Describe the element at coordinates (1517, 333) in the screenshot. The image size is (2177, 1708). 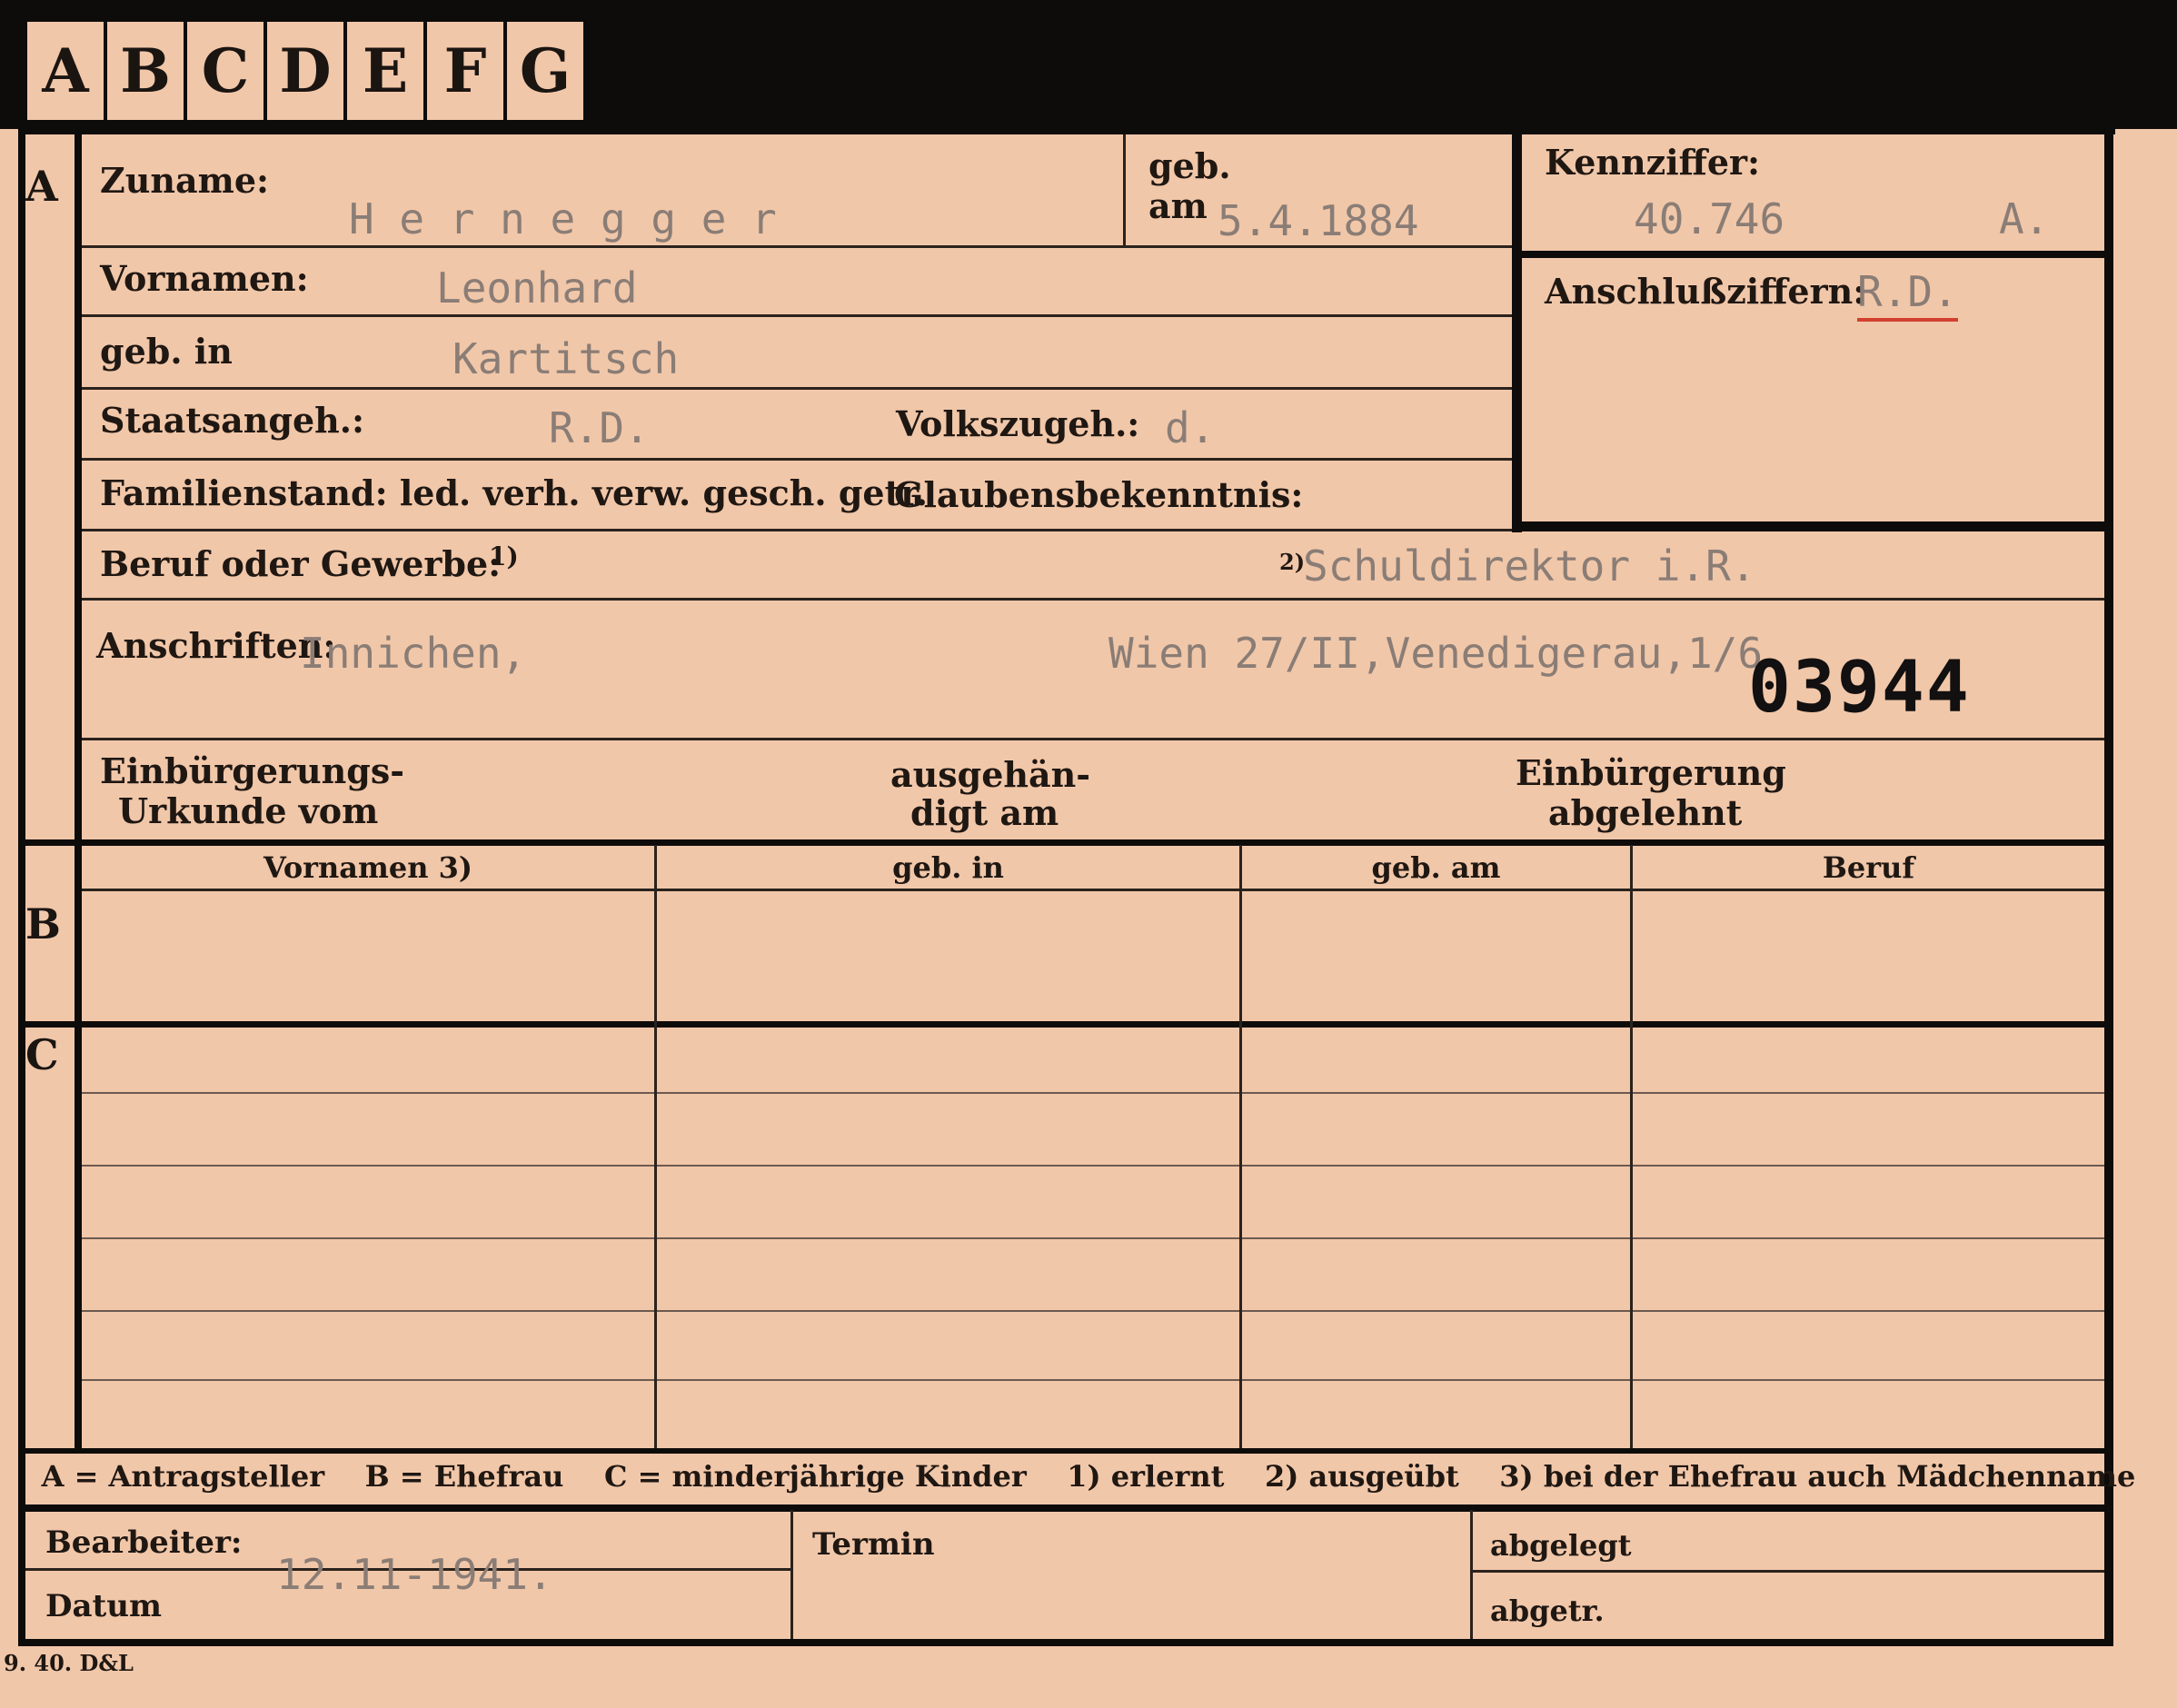
I see `kennziffer-box-left` at that location.